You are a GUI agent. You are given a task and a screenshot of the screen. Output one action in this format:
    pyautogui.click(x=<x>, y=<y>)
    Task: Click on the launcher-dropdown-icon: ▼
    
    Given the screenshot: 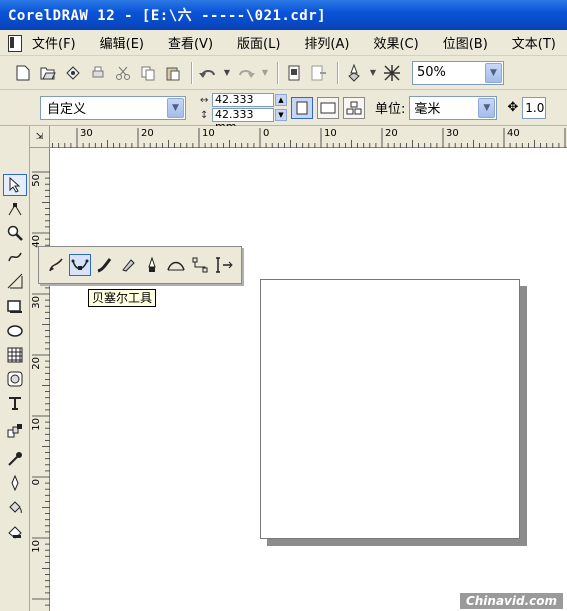 What is the action you would take?
    pyautogui.click(x=373, y=73)
    